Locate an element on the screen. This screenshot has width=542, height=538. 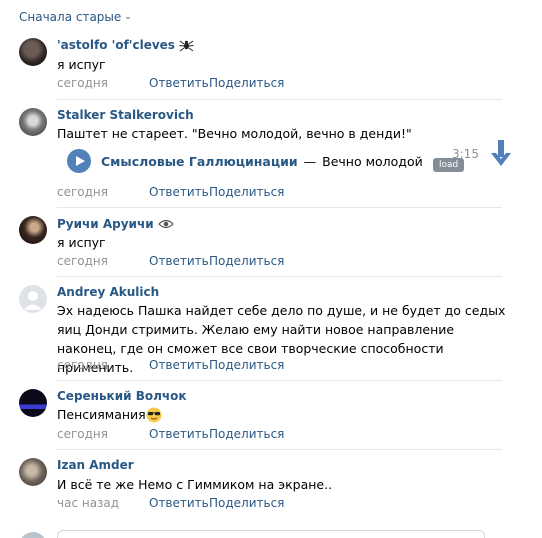
author-name: Серенький Волчок is located at coordinates (122, 396).